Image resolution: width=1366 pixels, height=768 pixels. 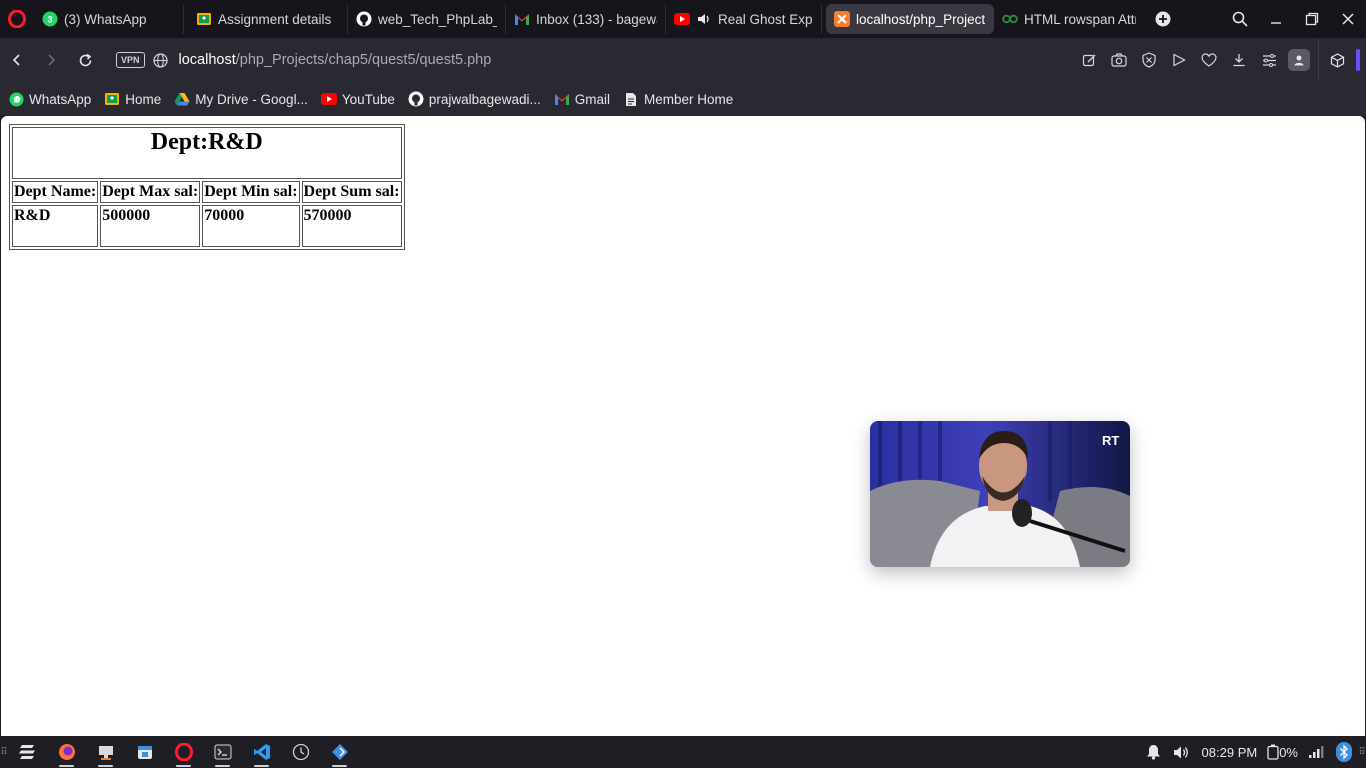 I want to click on restore-button, so click(x=1312, y=19).